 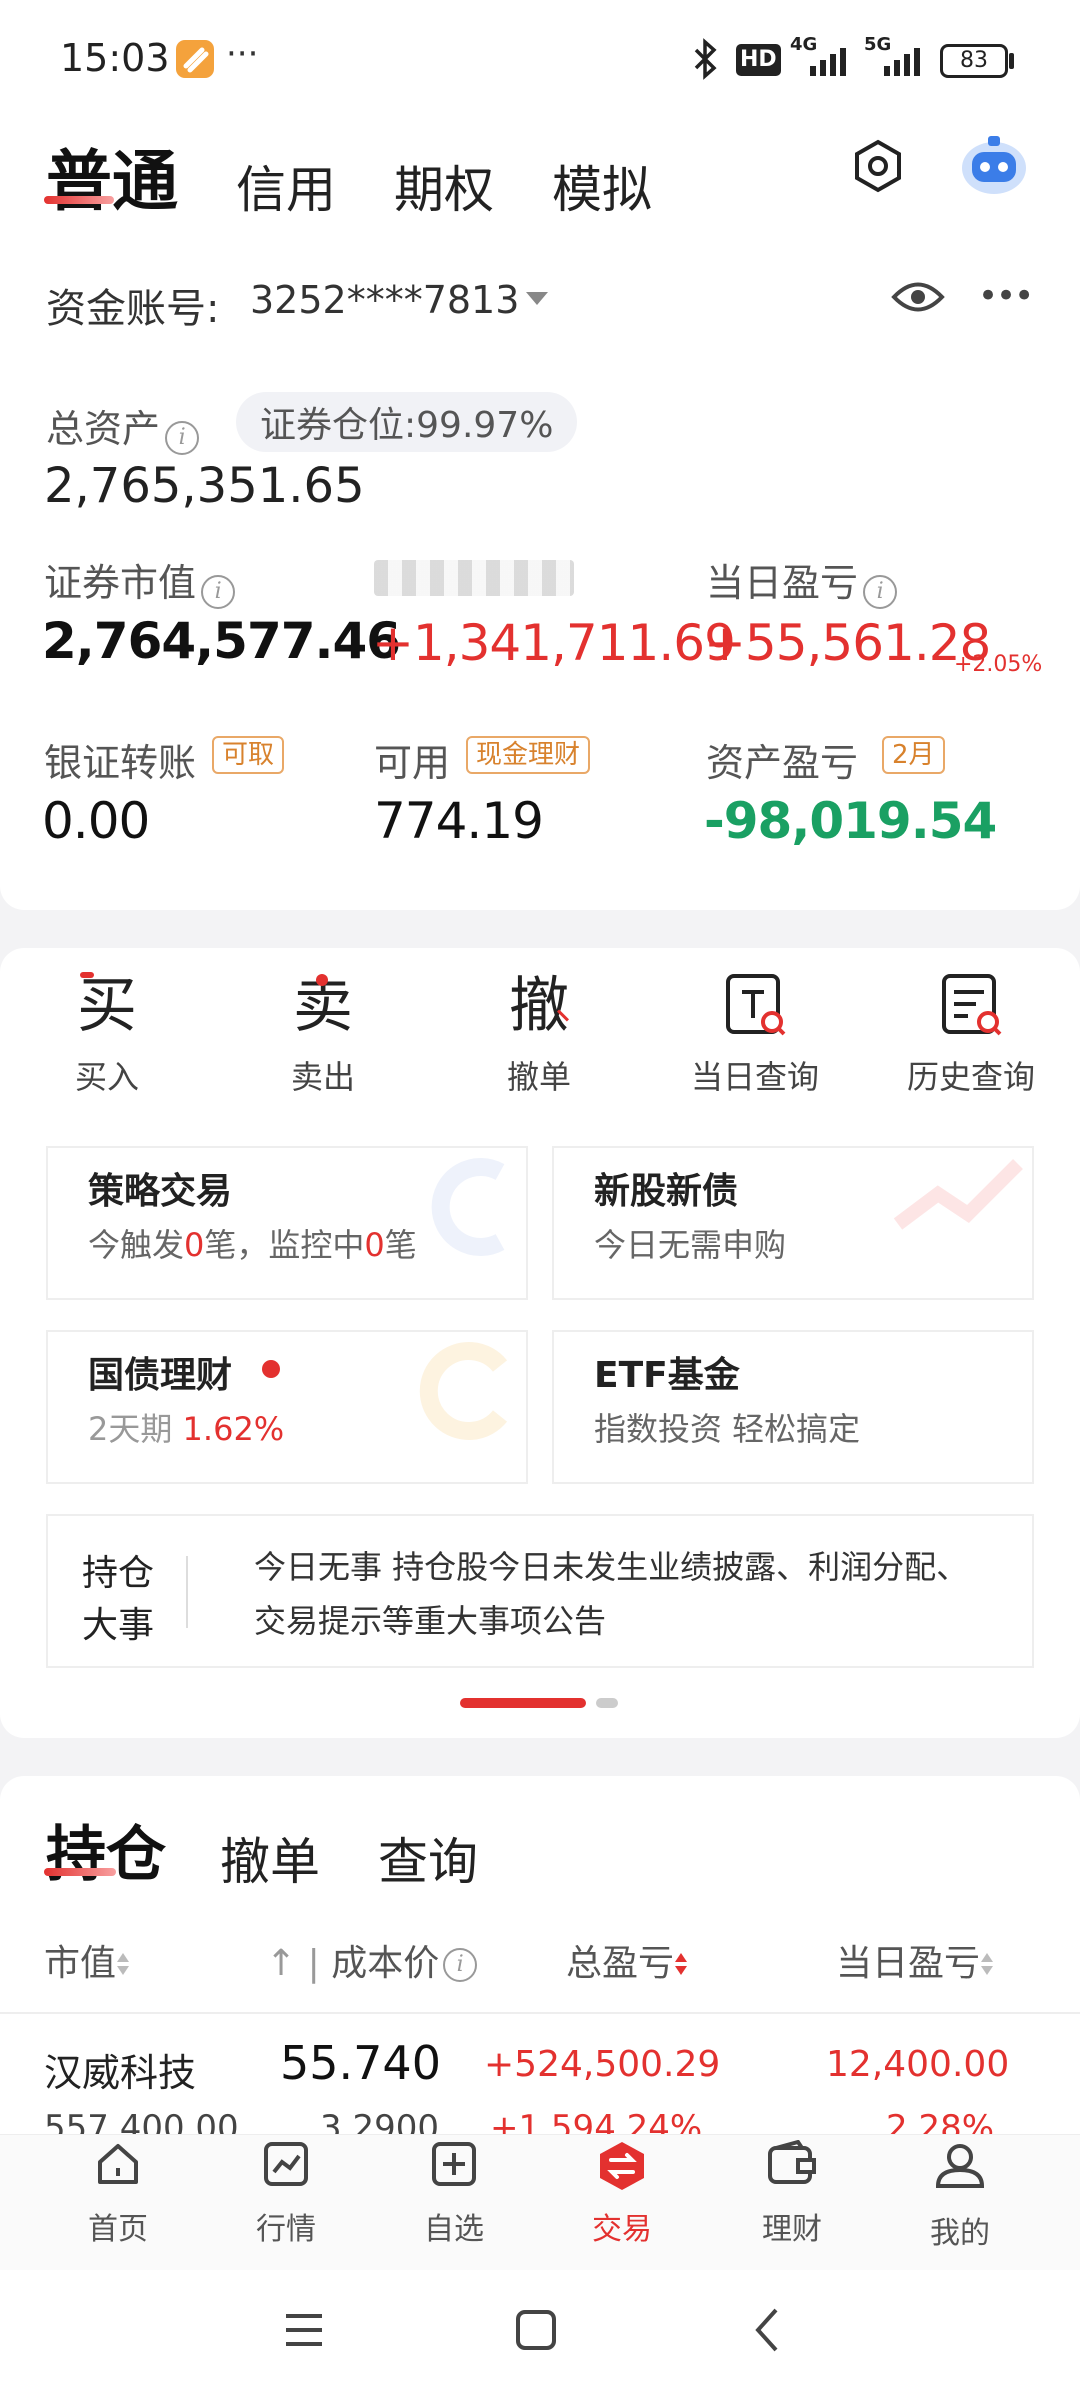 What do you see at coordinates (611, 1594) in the screenshot?
I see `events-text: 今日无事 持仓股今日未发生业绩披露、利润分配、交易提示等重大事项公告` at bounding box center [611, 1594].